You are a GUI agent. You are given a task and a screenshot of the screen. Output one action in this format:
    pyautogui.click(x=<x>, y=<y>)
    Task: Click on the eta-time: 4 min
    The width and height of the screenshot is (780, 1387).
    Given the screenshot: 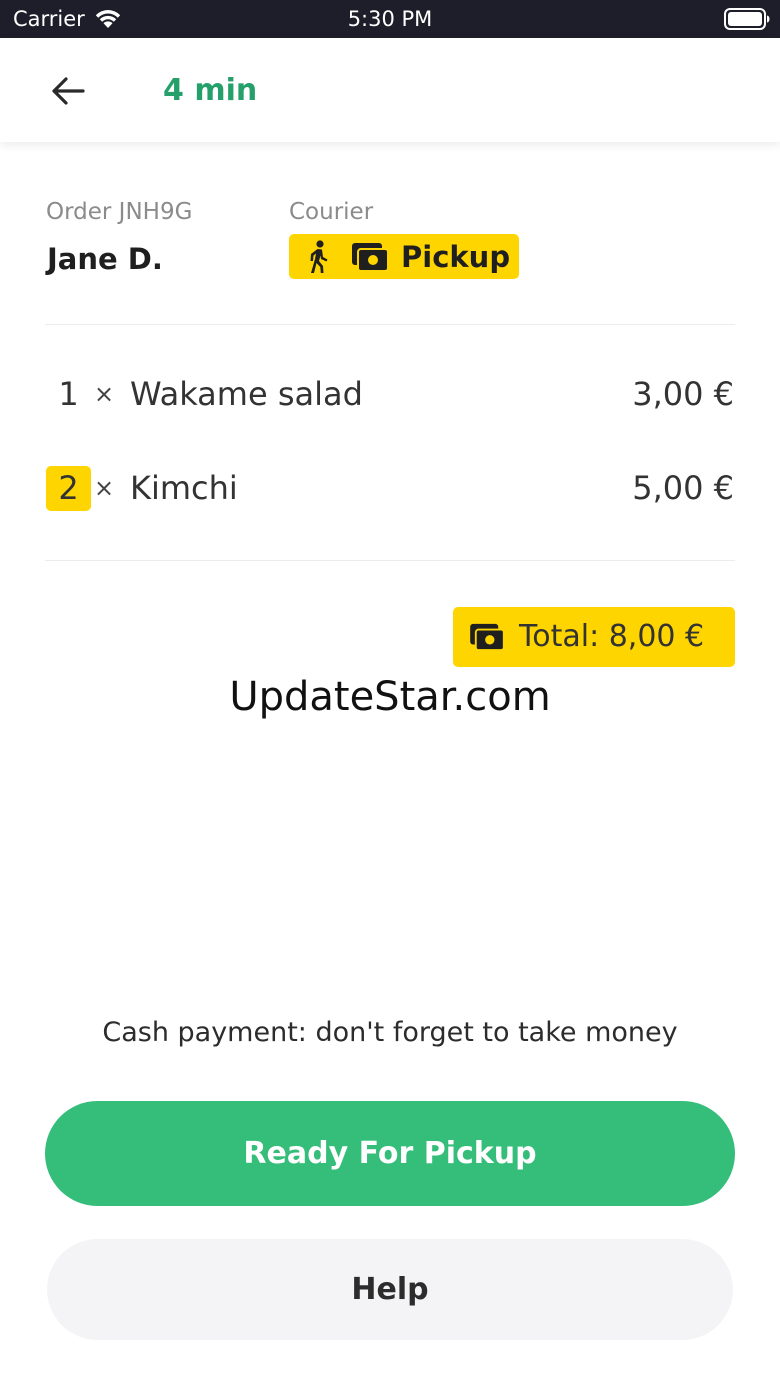 What is the action you would take?
    pyautogui.click(x=210, y=90)
    